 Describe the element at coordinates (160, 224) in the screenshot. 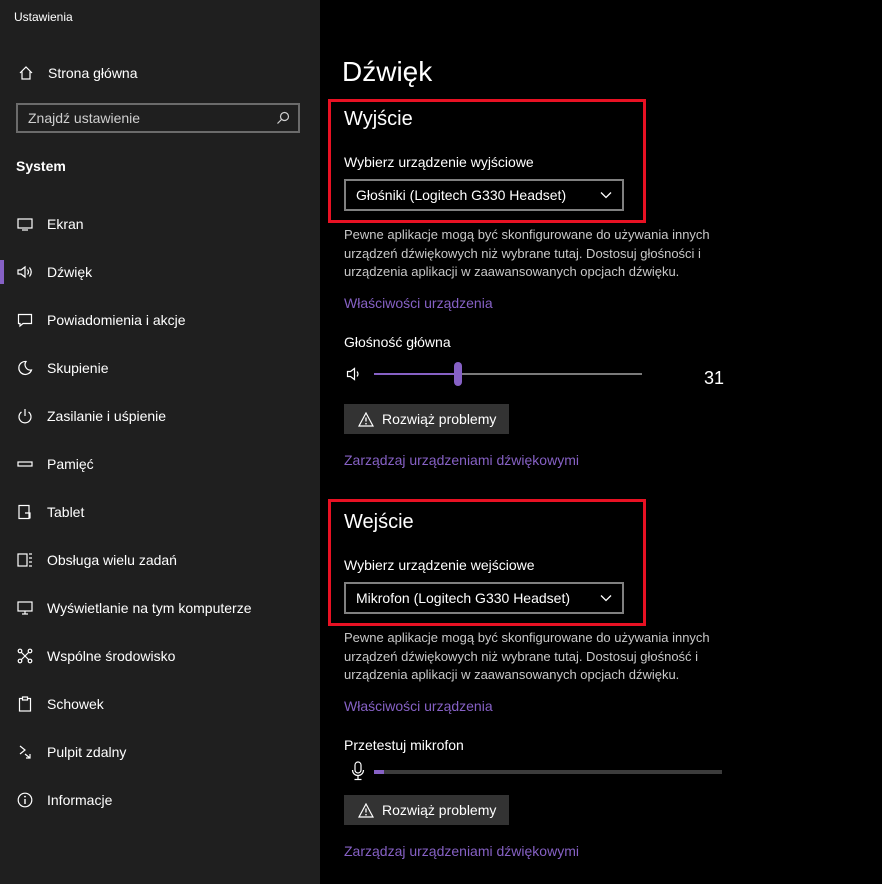

I see `sidebar-item-ekran: Ekran` at that location.